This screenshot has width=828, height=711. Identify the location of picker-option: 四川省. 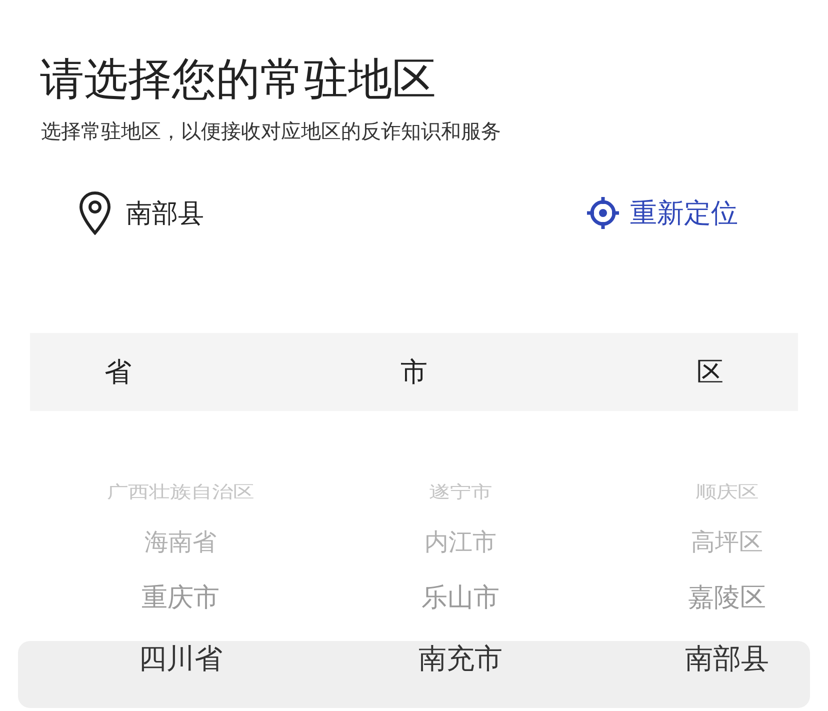
(180, 659).